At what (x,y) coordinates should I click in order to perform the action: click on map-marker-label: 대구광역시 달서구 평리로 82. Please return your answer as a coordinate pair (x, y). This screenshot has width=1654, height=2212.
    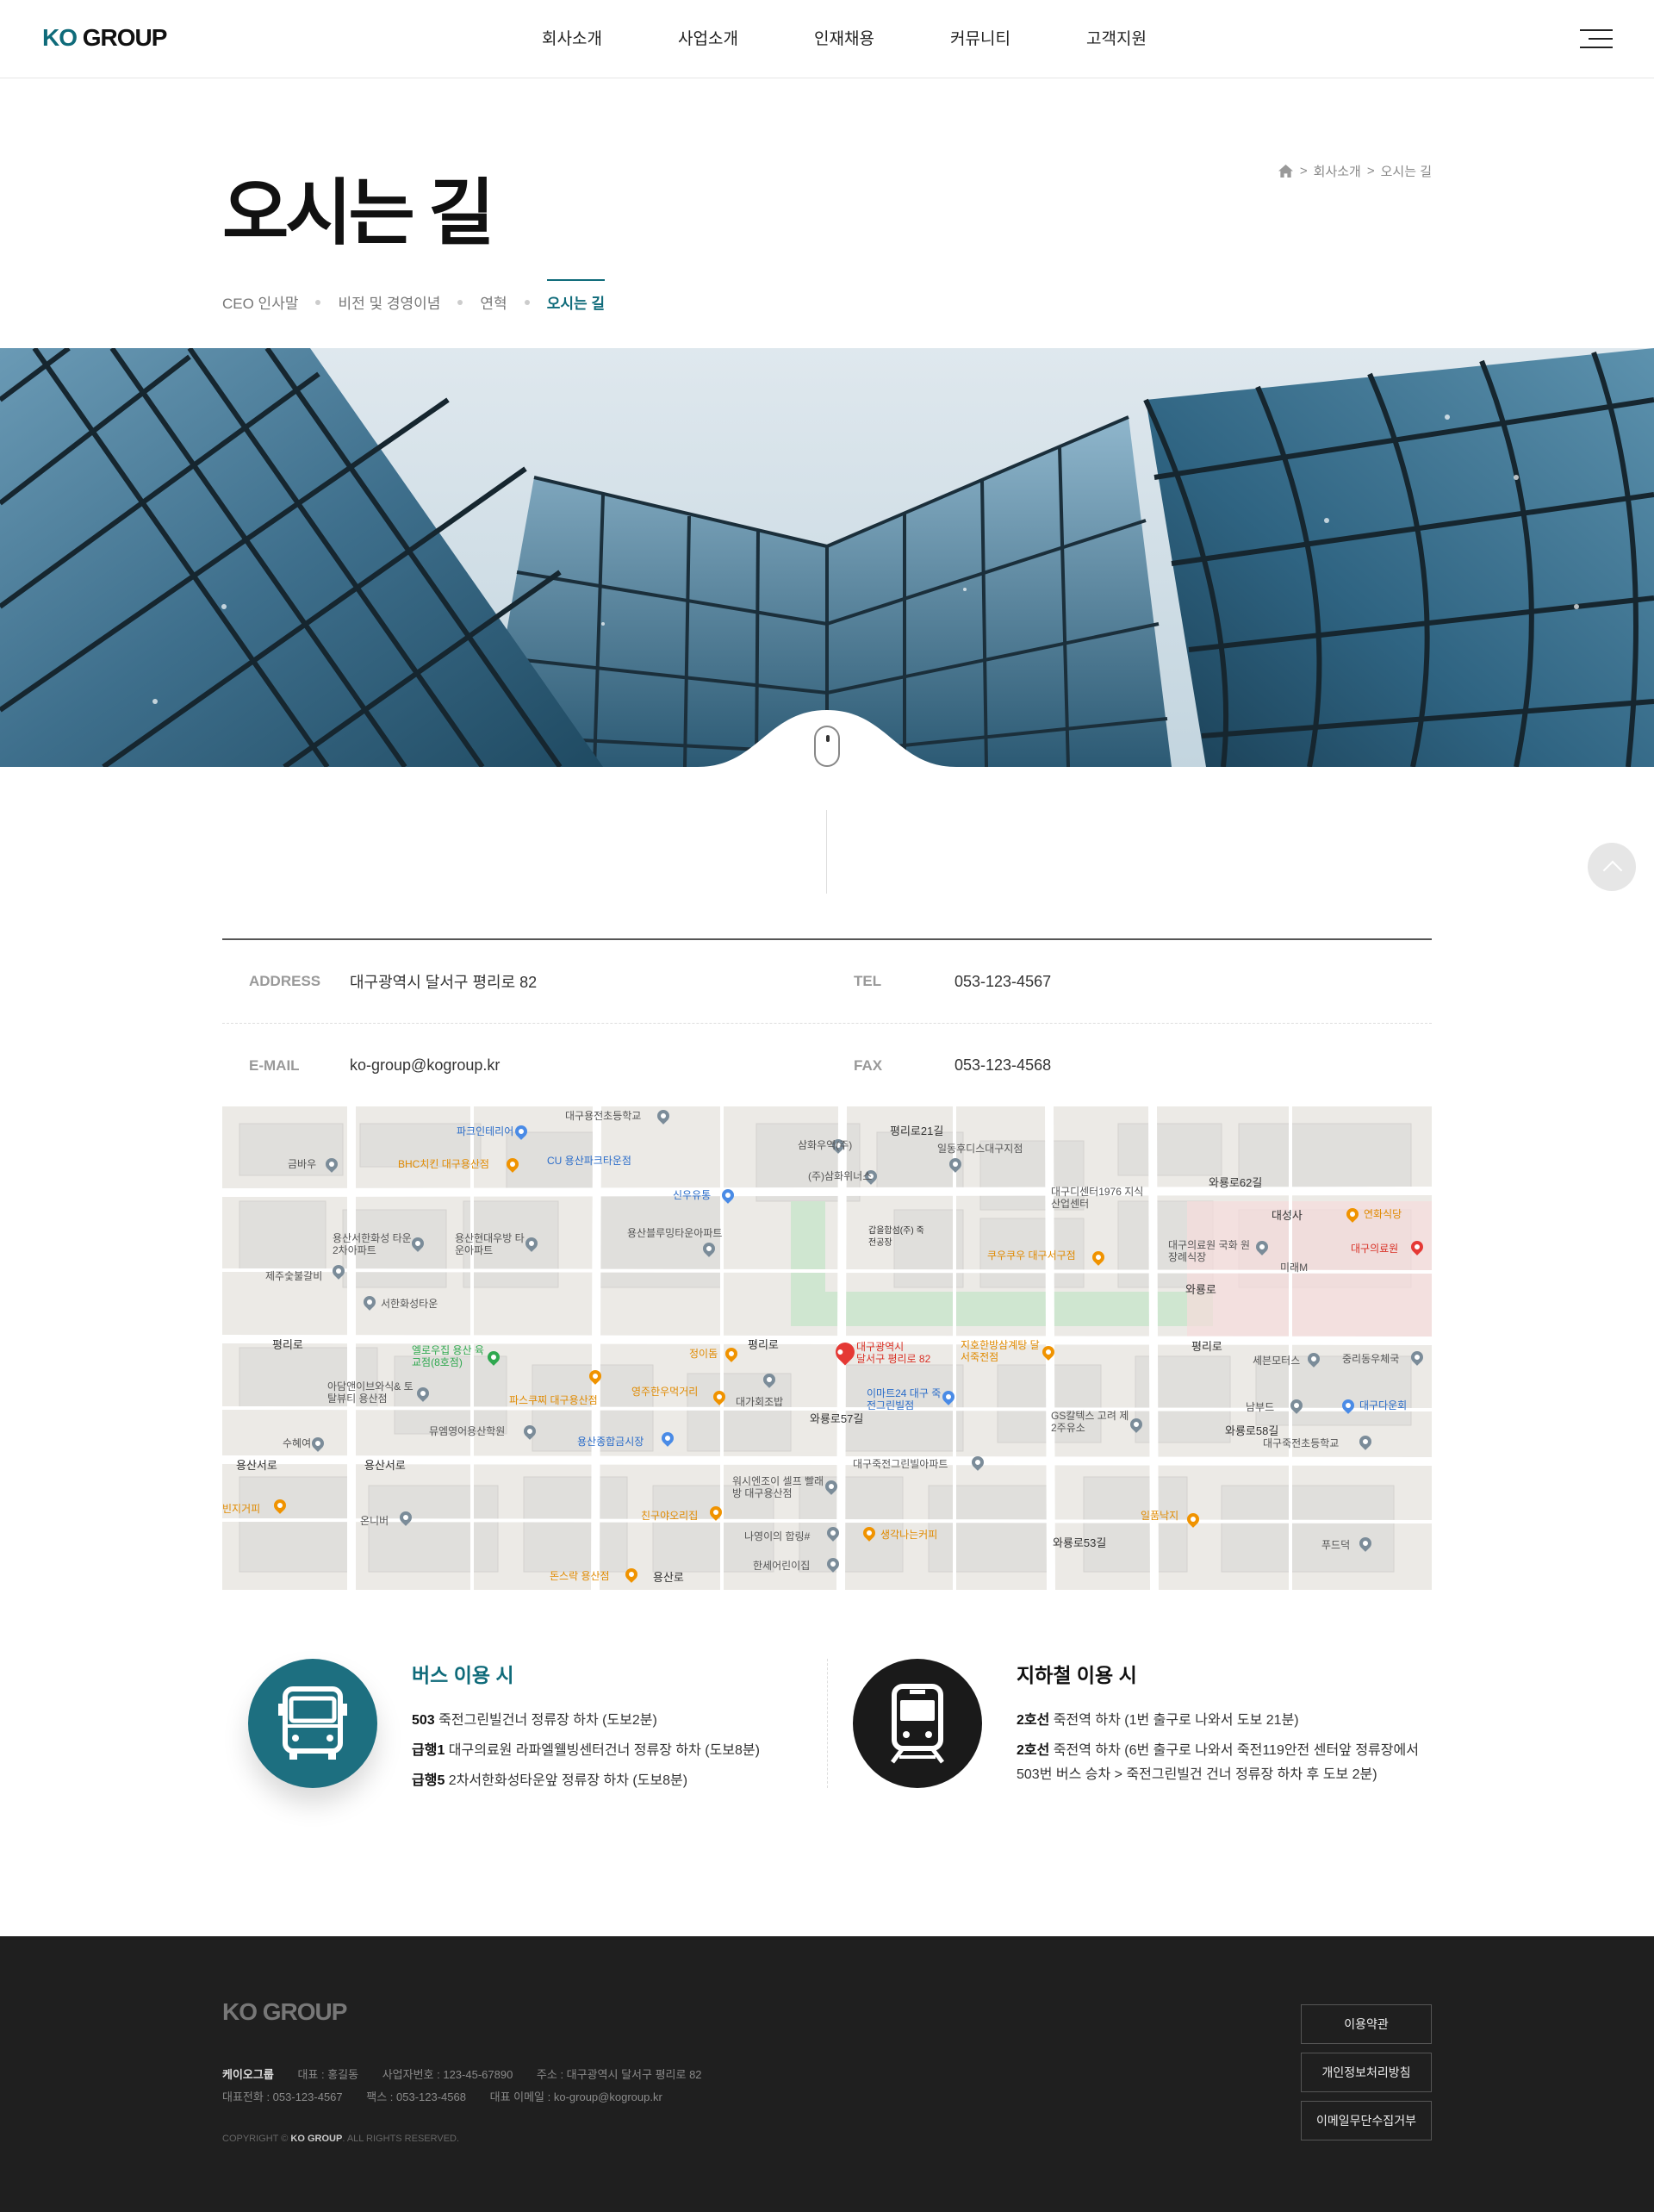
    Looking at the image, I should click on (894, 1353).